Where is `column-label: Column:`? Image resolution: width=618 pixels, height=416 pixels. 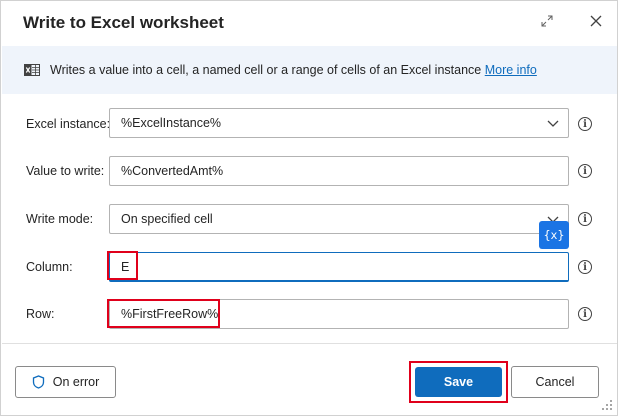
column-label: Column: is located at coordinates (49, 267).